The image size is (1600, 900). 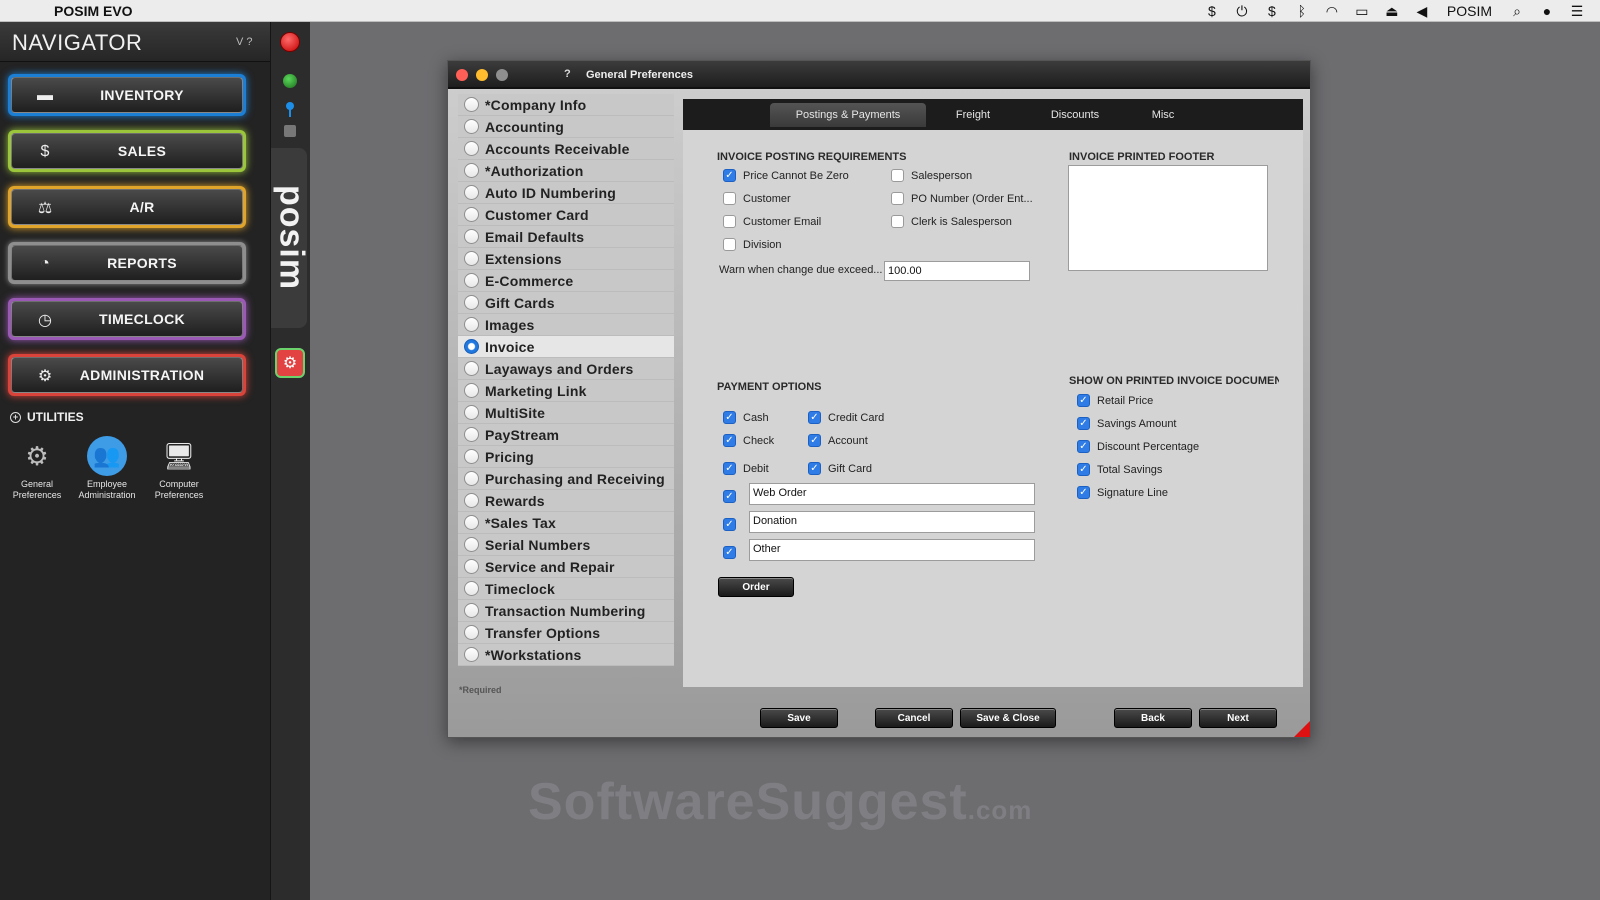 What do you see at coordinates (179, 468) in the screenshot?
I see `computer-preferences-utility: 🖥 Computer Preferences` at bounding box center [179, 468].